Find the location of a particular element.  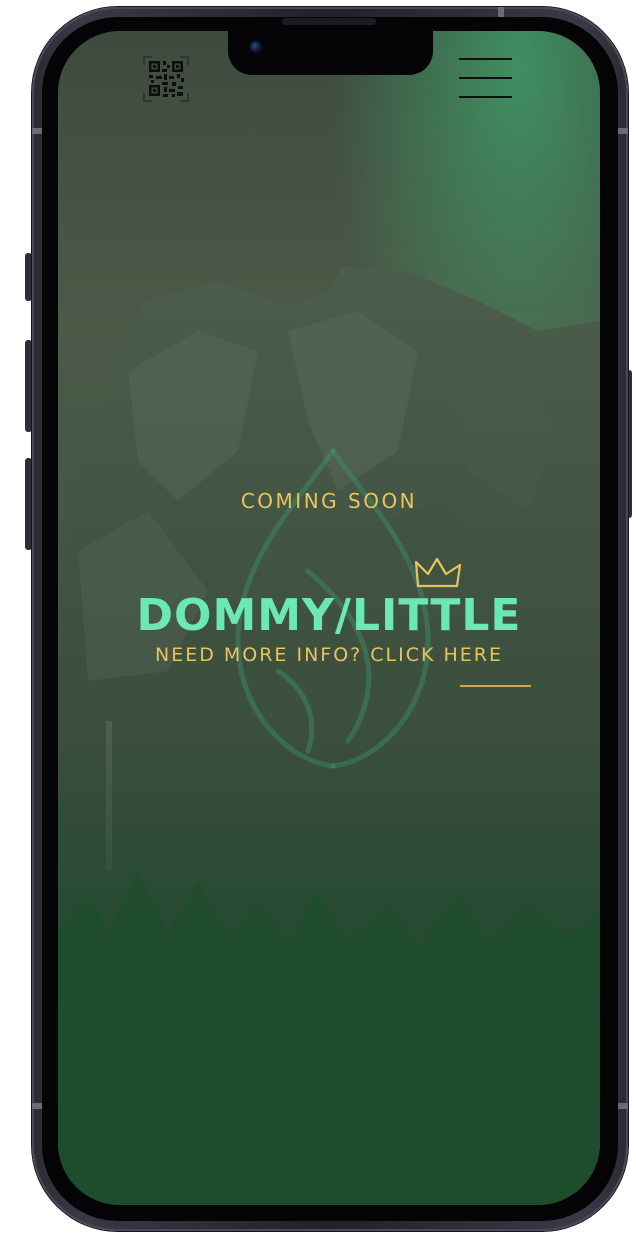

notch is located at coordinates (330, 53).